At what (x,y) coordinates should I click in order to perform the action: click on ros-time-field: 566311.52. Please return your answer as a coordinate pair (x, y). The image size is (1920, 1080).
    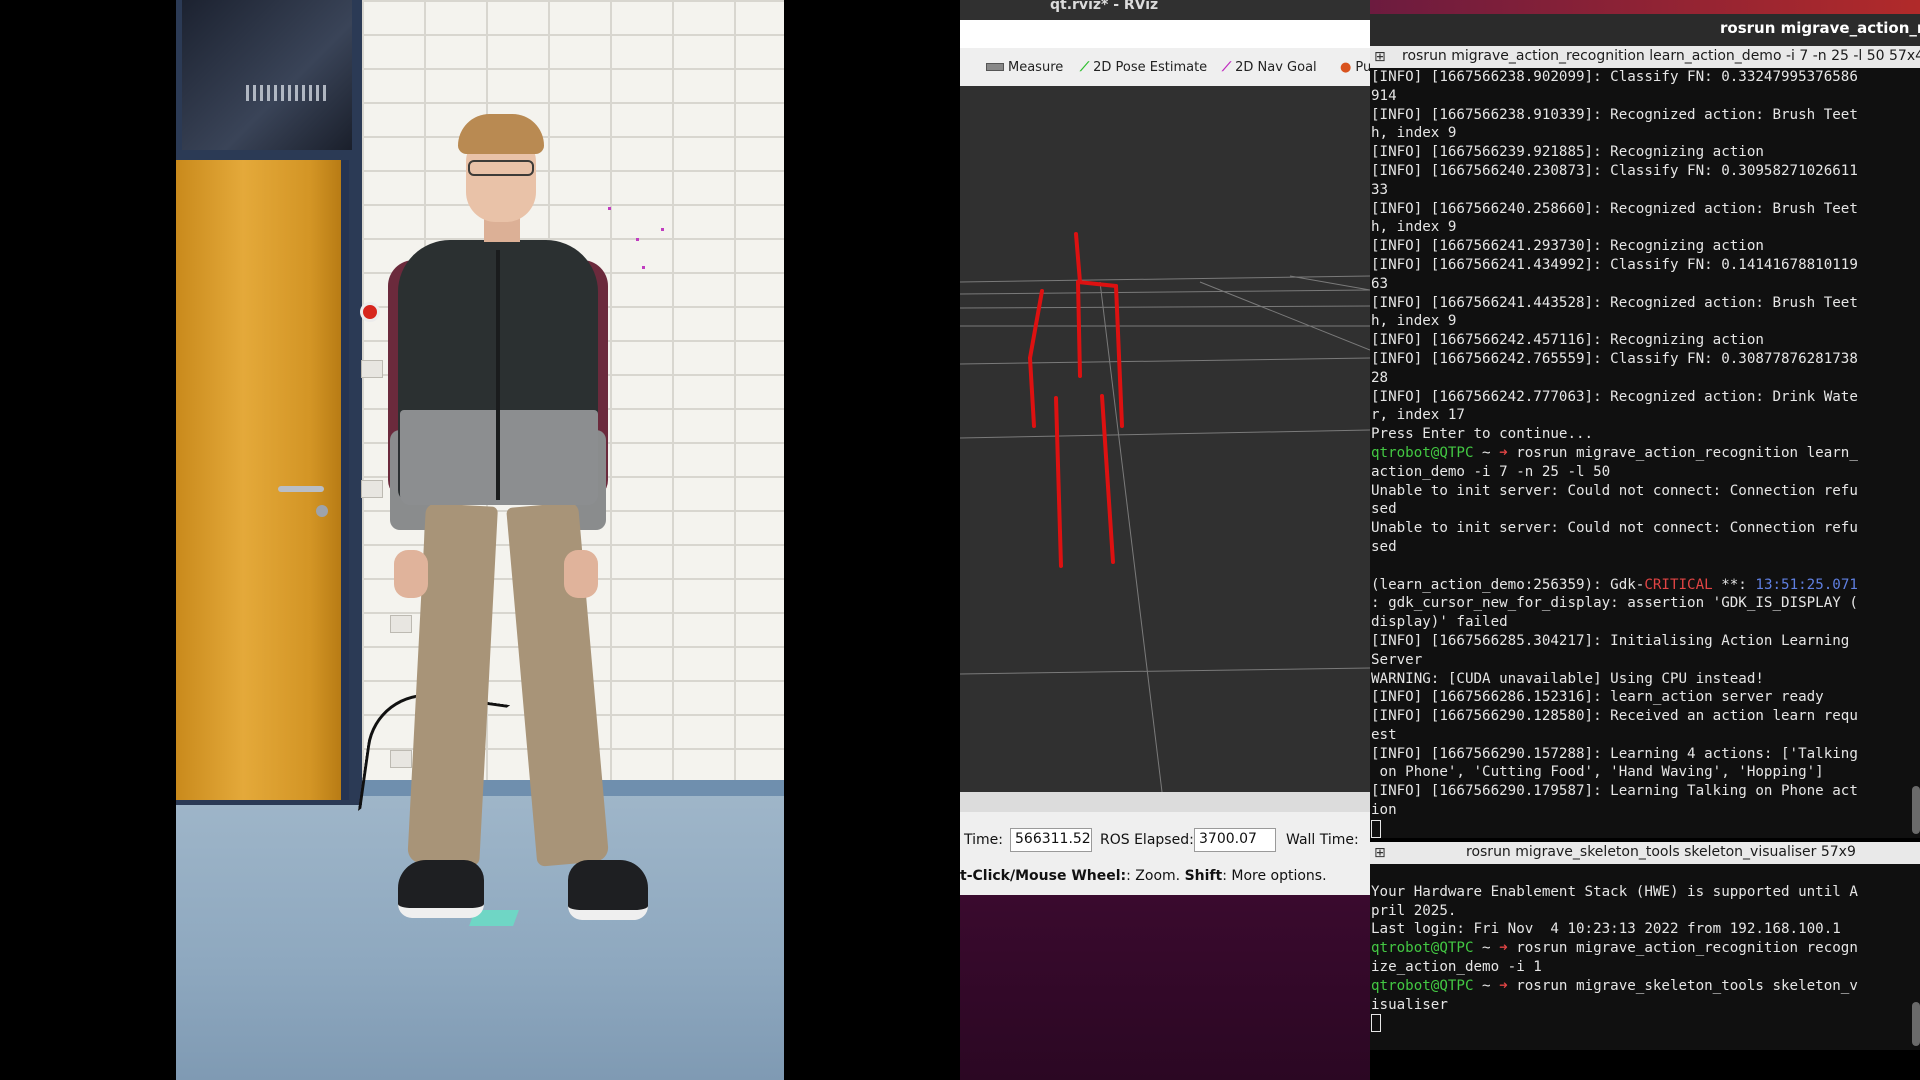
    Looking at the image, I should click on (1051, 840).